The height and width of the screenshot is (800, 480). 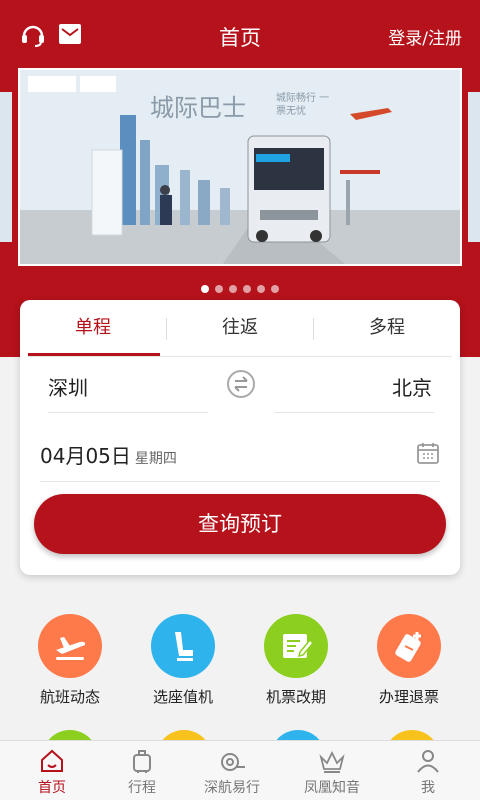 What do you see at coordinates (412, 386) in the screenshot?
I see `arrival-city: 北京` at bounding box center [412, 386].